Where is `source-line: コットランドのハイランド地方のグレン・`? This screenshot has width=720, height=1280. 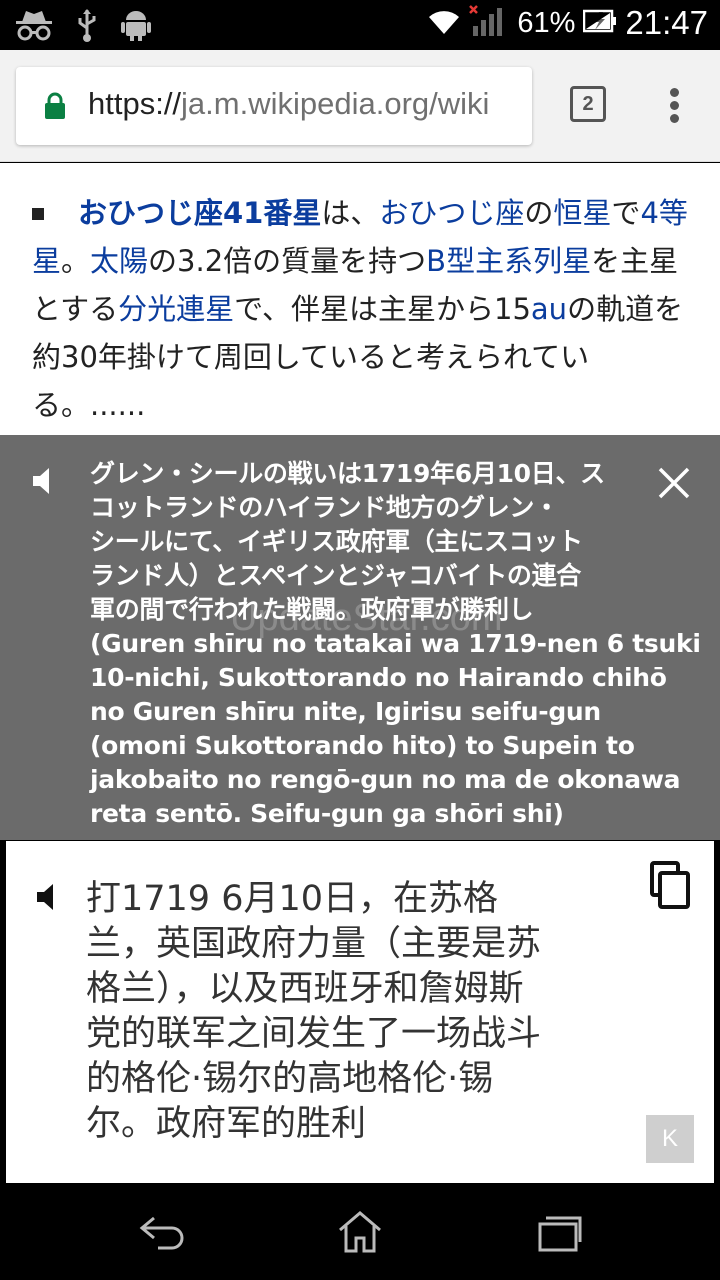 source-line: コットランドのハイランド地方のグレン・ is located at coordinates (324, 507).